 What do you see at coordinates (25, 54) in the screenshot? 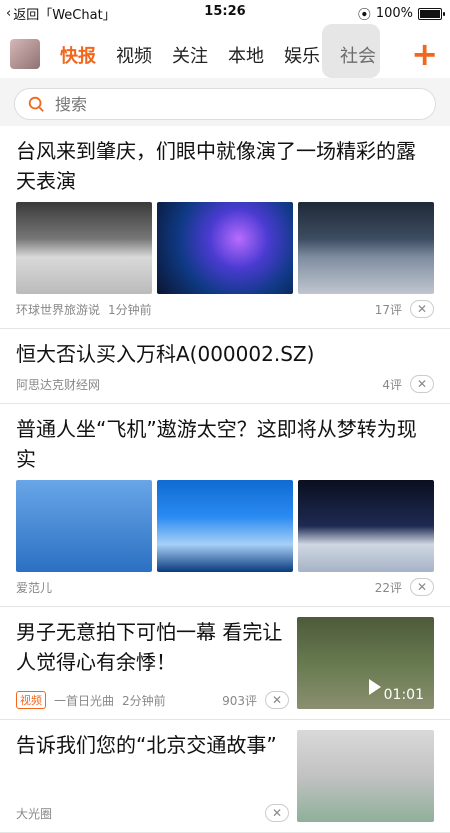
I see `avatar` at bounding box center [25, 54].